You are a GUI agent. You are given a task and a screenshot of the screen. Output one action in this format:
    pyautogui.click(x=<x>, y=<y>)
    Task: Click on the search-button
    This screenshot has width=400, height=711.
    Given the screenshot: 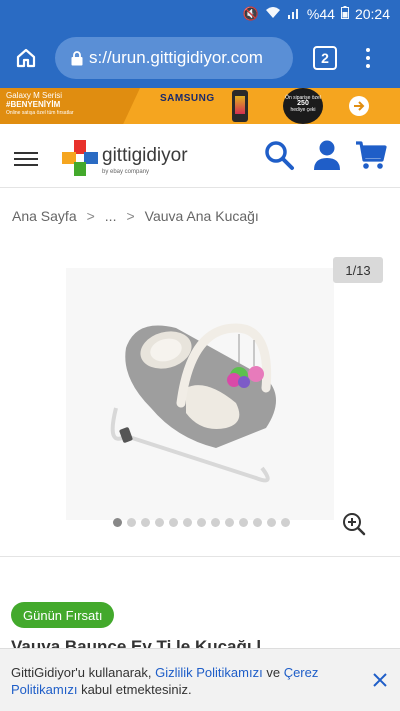 What is the action you would take?
    pyautogui.click(x=279, y=157)
    